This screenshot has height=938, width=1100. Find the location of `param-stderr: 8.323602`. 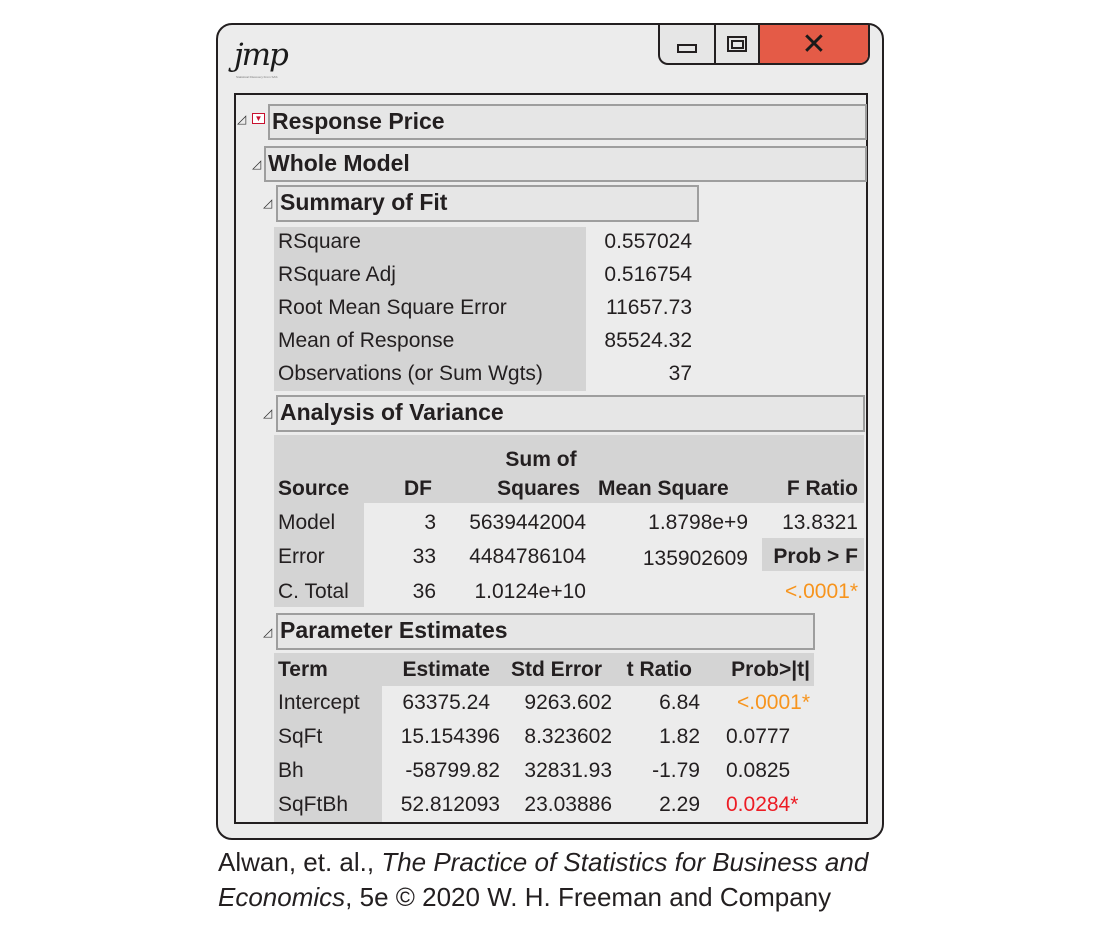

param-stderr: 8.323602 is located at coordinates (568, 736).